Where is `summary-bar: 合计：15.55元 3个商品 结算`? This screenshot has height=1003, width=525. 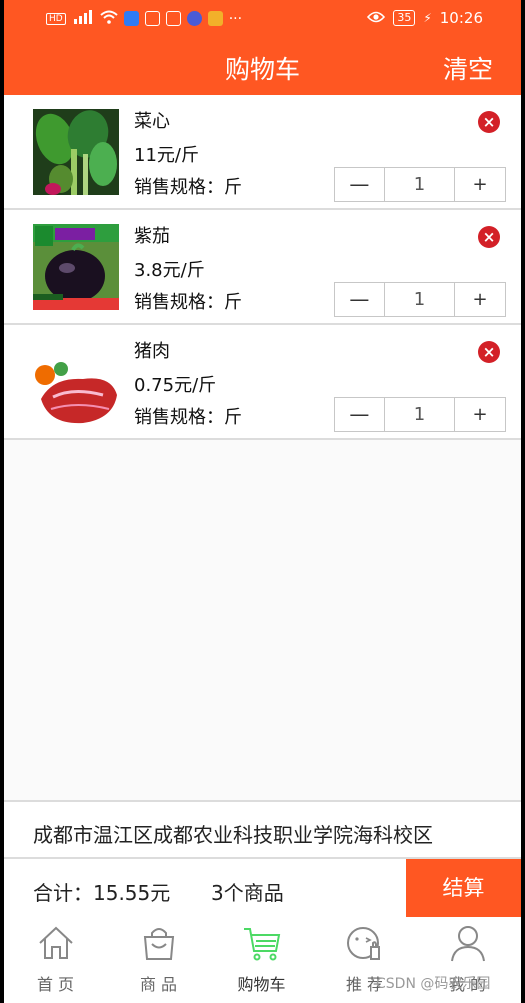
summary-bar: 合计：15.55元 3个商品 结算 is located at coordinates (262, 888).